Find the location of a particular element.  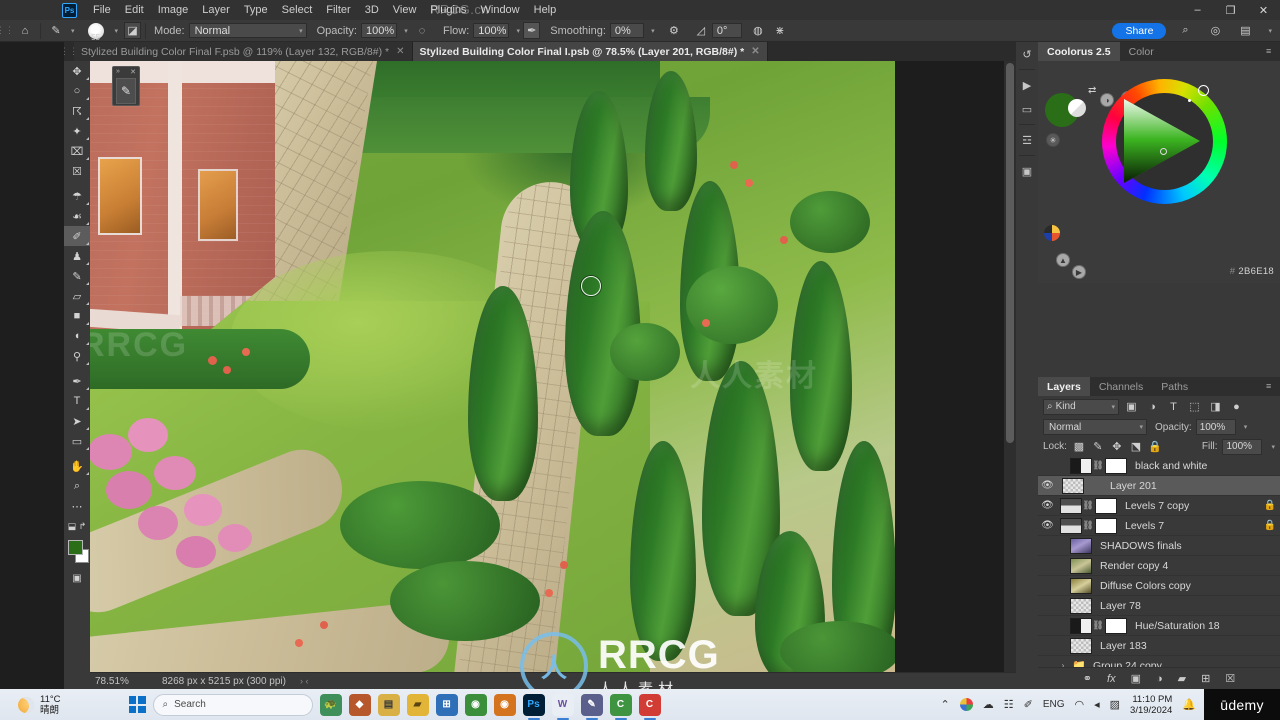

type-tool: T is located at coordinates (77, 401).